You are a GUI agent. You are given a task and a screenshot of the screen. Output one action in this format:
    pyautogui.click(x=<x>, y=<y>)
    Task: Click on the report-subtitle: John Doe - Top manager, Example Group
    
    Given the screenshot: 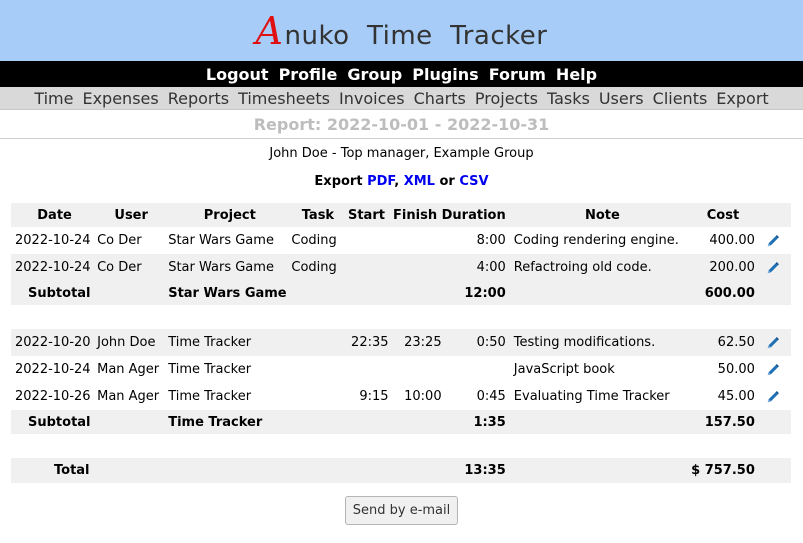 What is the action you would take?
    pyautogui.click(x=401, y=153)
    